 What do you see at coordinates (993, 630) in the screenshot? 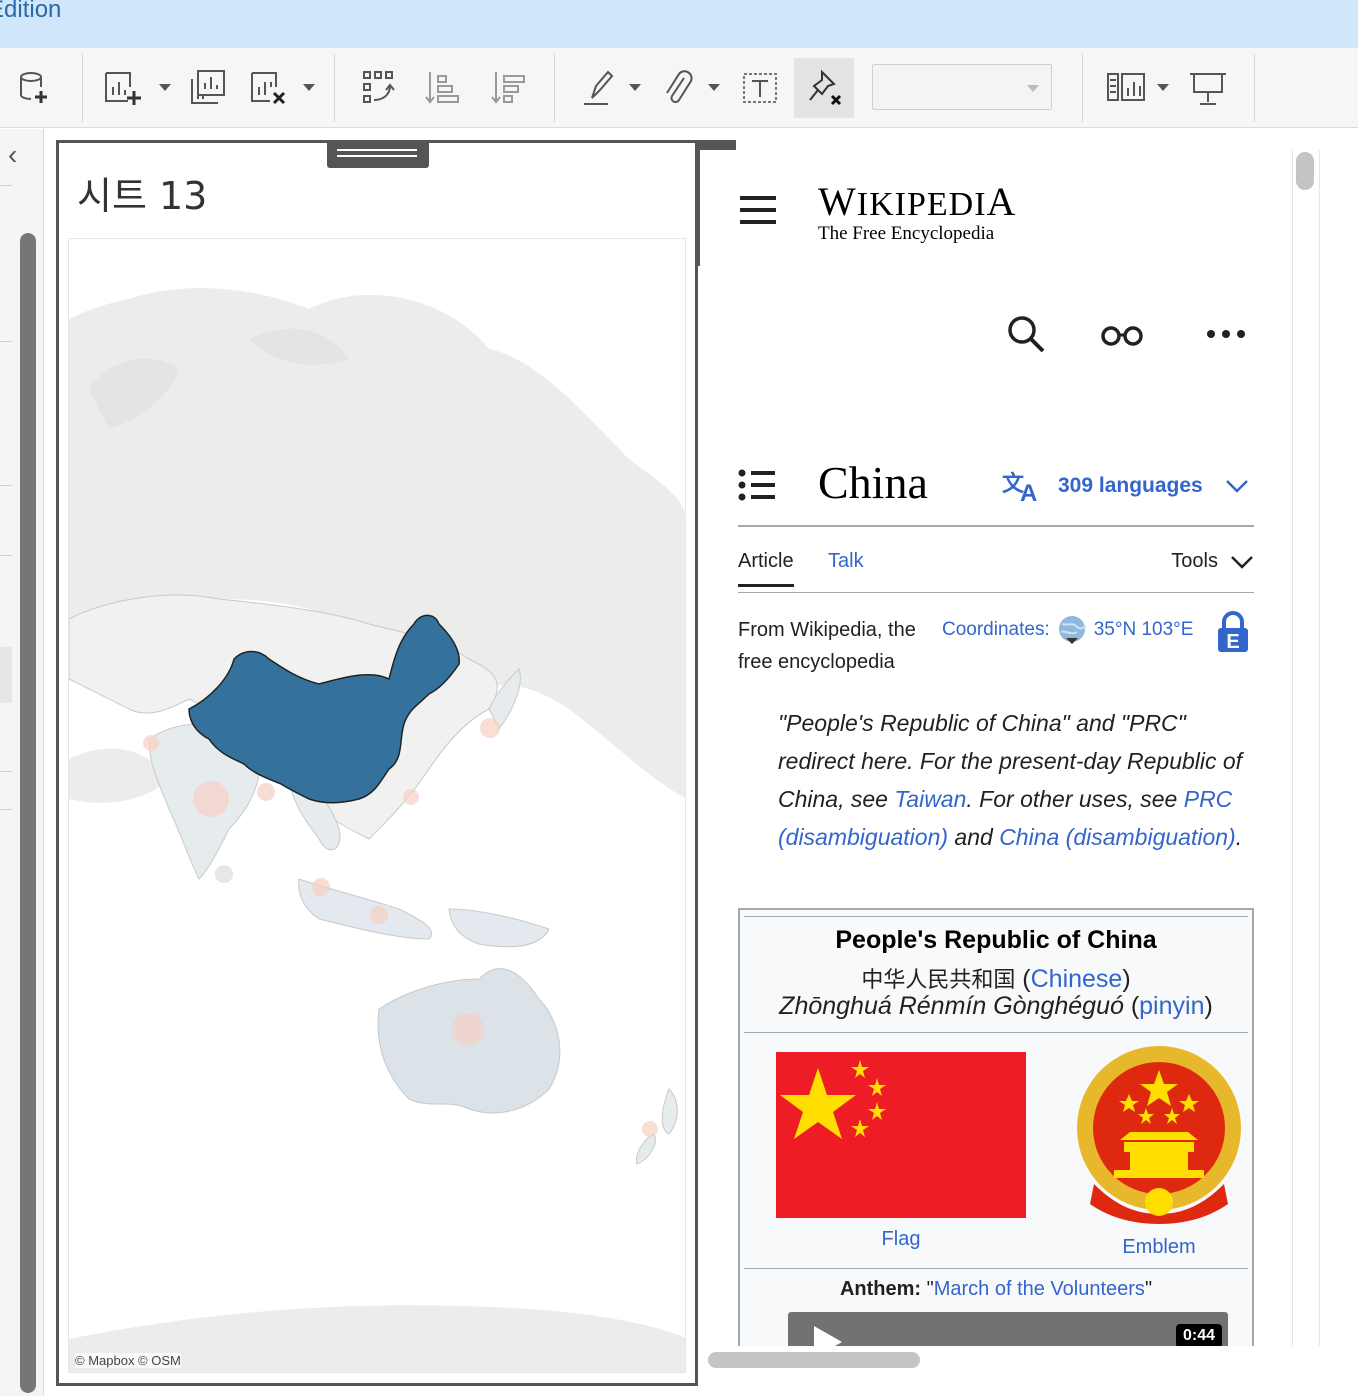
I see `coordinates-label: Coordinates` at bounding box center [993, 630].